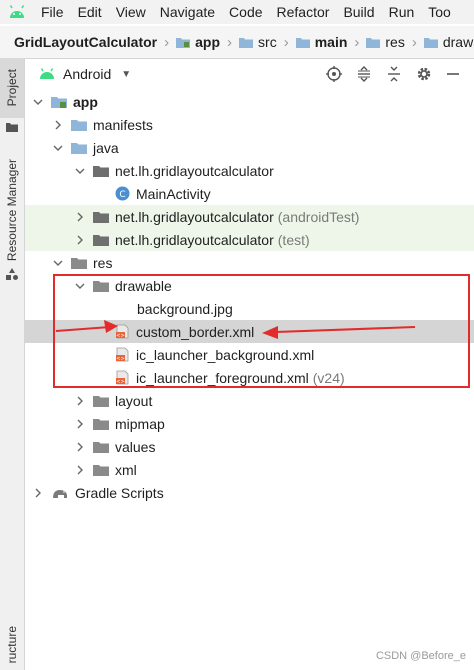  What do you see at coordinates (339, 332) in the screenshot?
I see `arrow-right-icon` at bounding box center [339, 332].